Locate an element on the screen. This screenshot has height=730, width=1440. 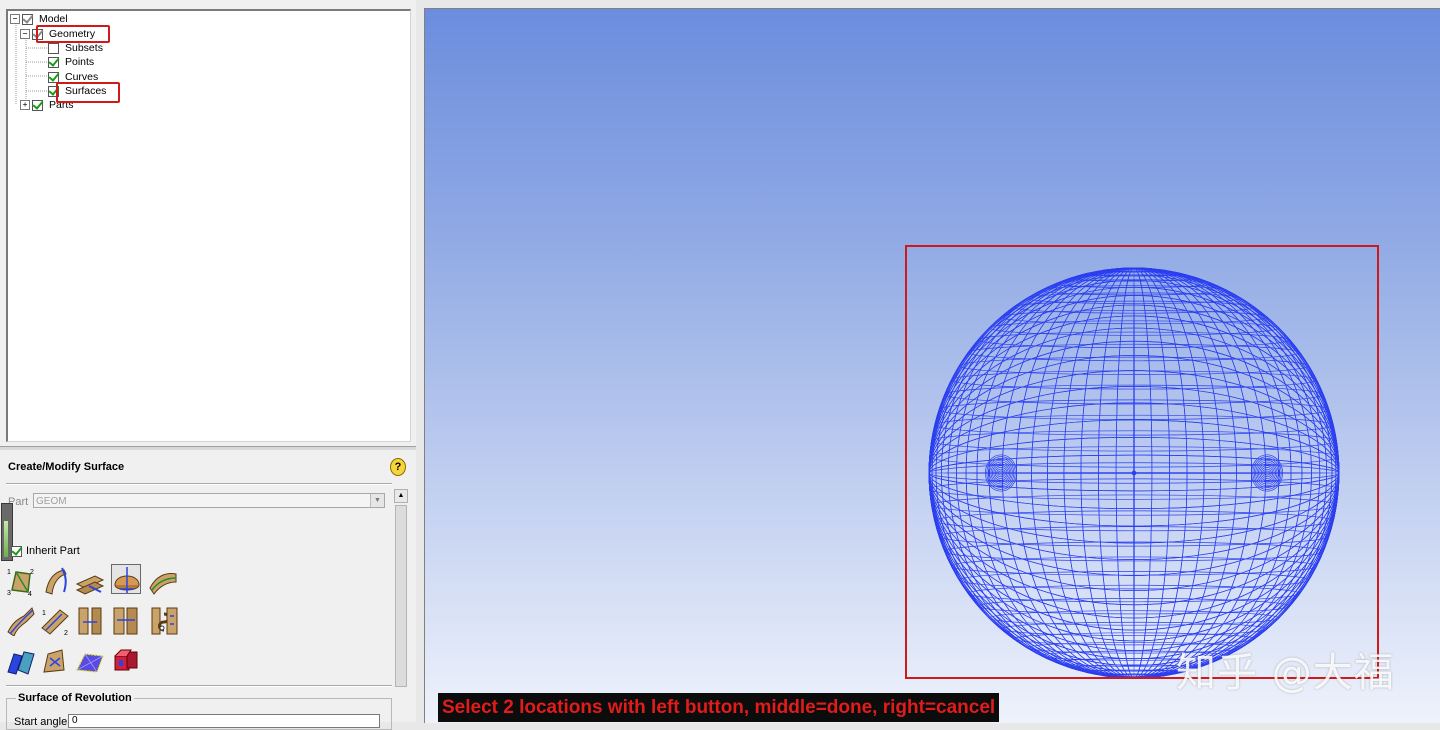
inherit-part-checkbox is located at coordinates (16, 551).